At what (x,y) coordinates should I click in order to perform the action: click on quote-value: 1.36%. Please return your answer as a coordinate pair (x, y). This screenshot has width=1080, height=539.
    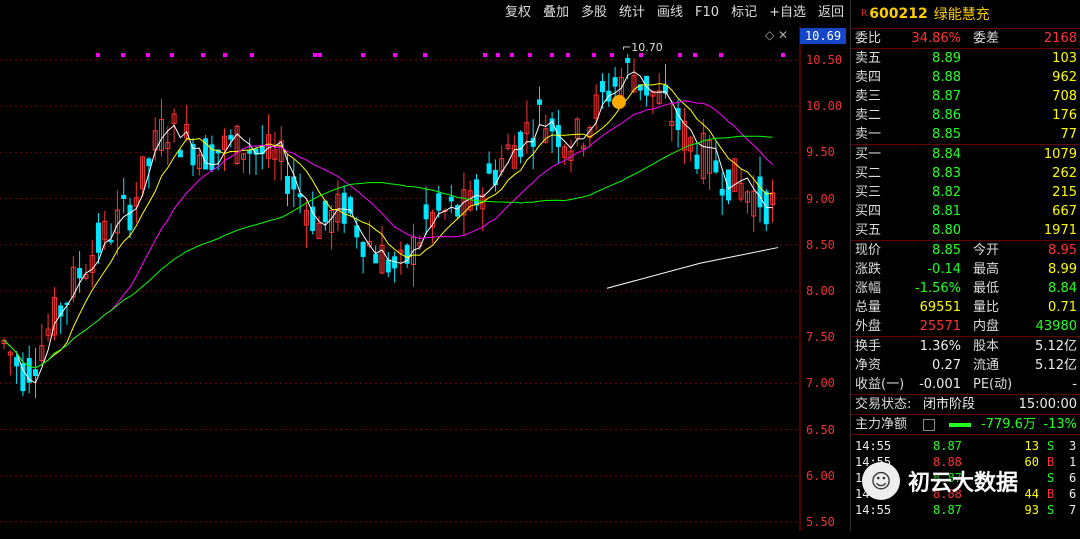
    Looking at the image, I should click on (940, 346).